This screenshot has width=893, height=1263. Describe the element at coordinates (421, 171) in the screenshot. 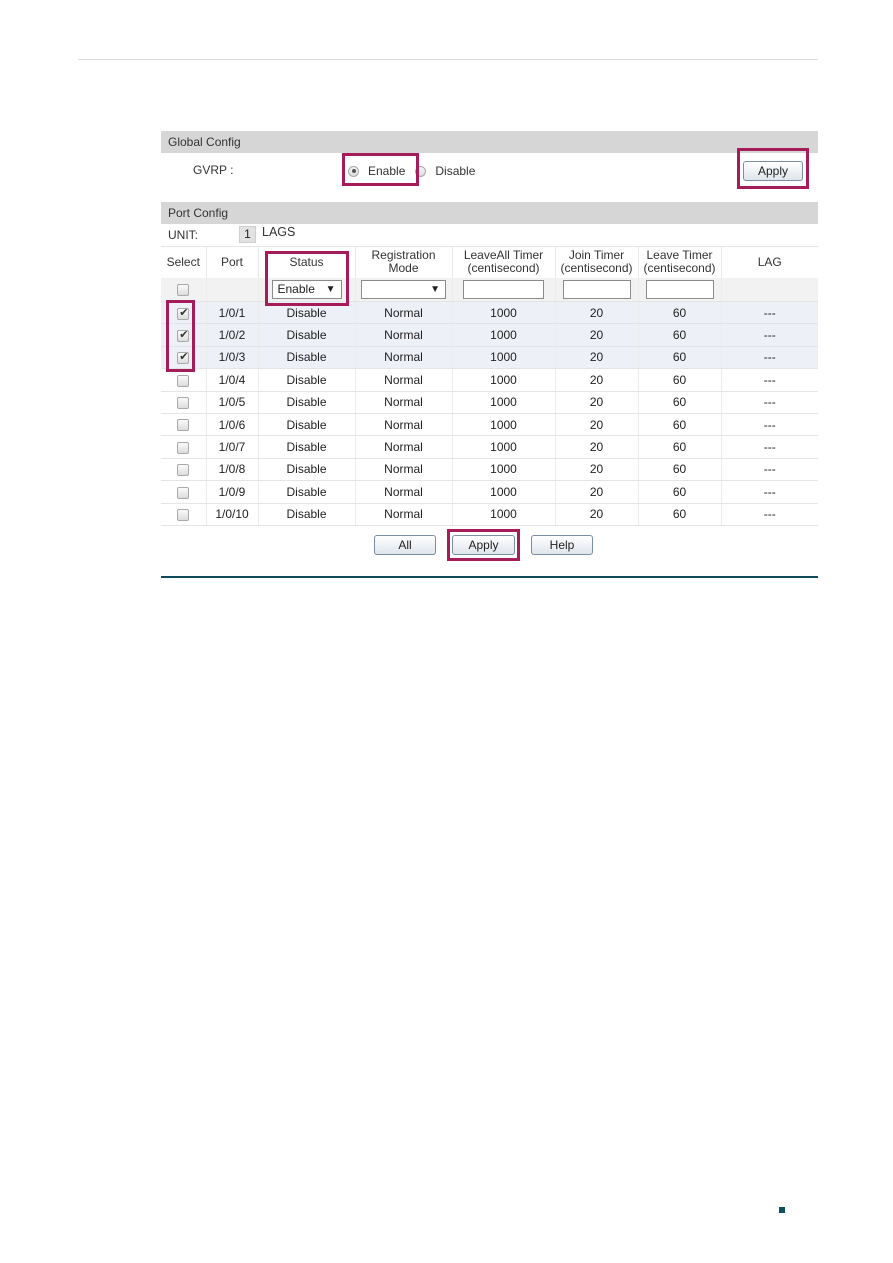

I see `gvrp-disable-radio` at that location.